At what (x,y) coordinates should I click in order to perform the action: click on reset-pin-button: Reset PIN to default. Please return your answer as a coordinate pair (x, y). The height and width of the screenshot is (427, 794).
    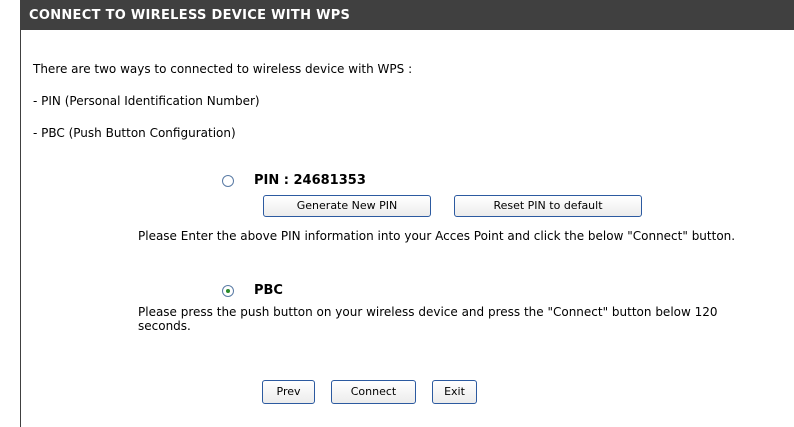
    Looking at the image, I should click on (548, 206).